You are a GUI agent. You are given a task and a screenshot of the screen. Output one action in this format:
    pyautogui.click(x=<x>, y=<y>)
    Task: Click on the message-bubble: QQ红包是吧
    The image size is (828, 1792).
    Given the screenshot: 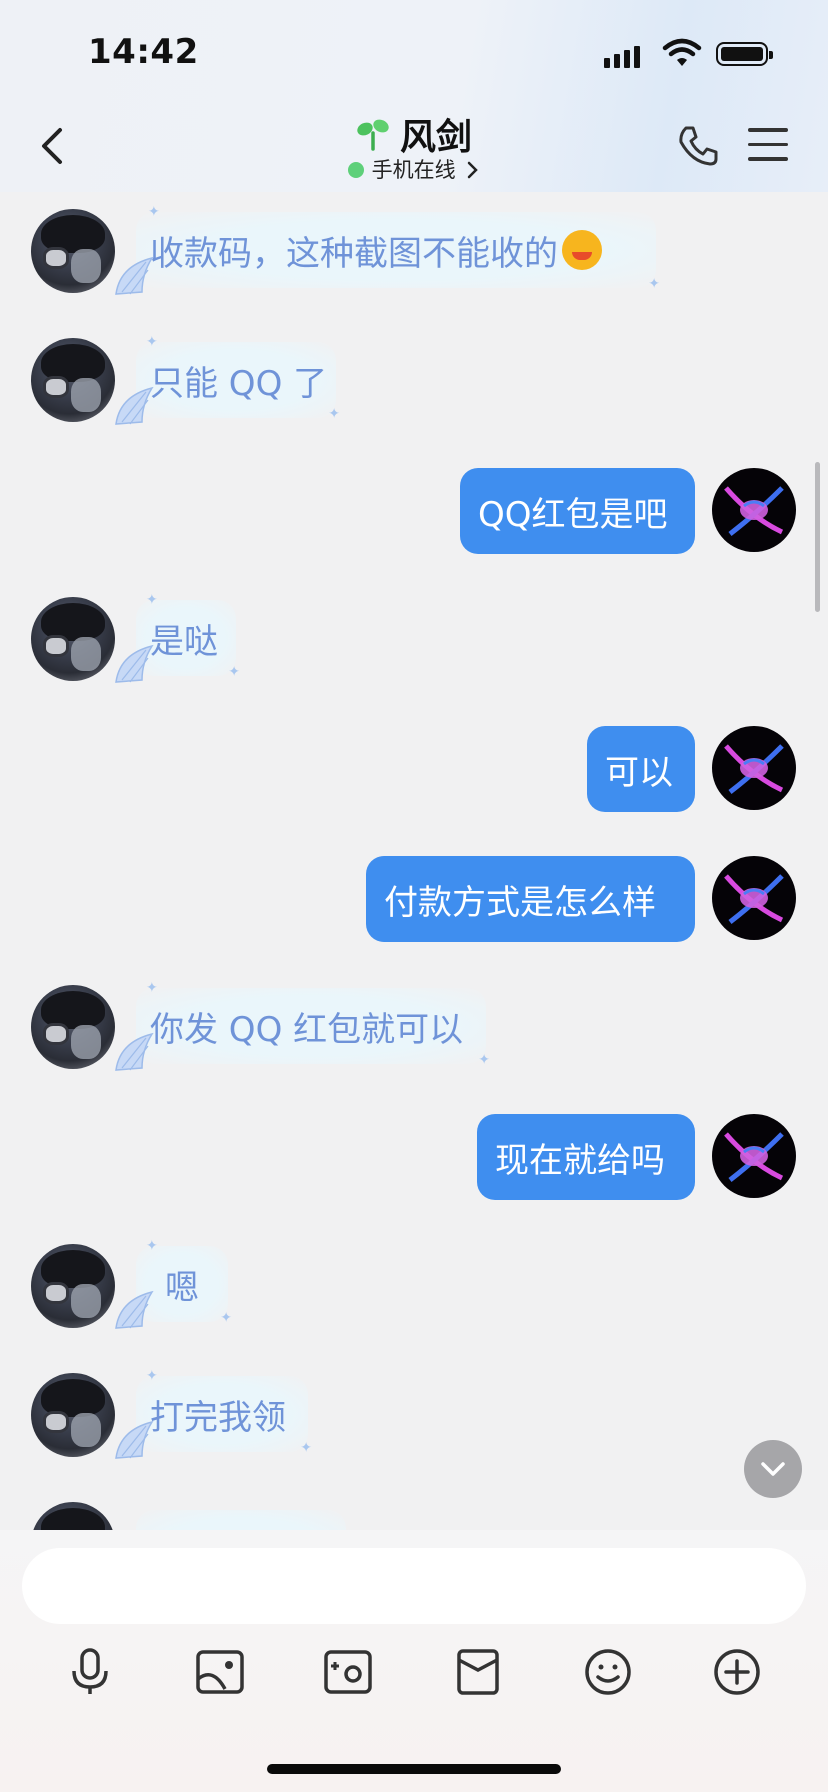 What is the action you would take?
    pyautogui.click(x=577, y=511)
    